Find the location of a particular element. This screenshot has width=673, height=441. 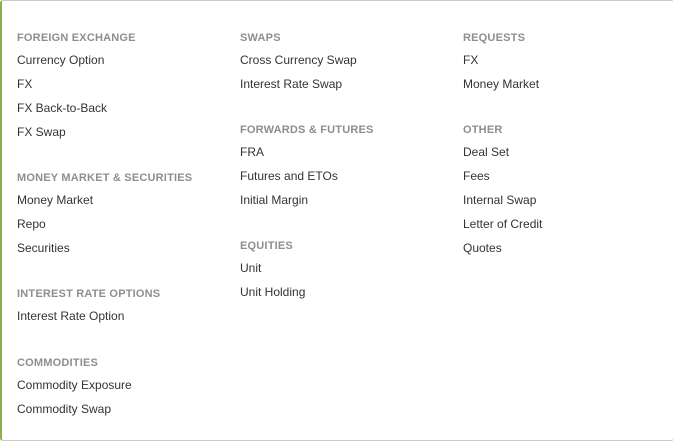

menu-item-fra: FRA is located at coordinates (307, 152).